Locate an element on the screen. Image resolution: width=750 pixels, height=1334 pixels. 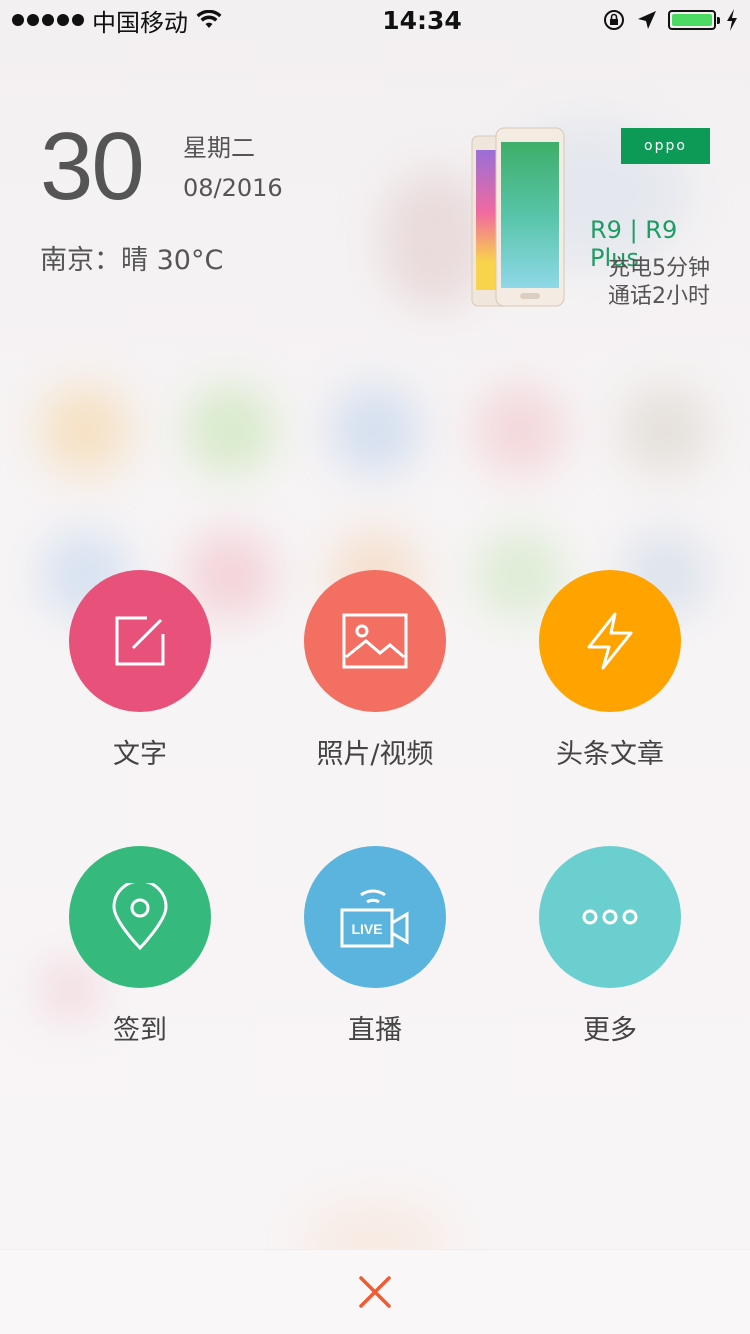
svg-text: LIVE is located at coordinates (366, 929).